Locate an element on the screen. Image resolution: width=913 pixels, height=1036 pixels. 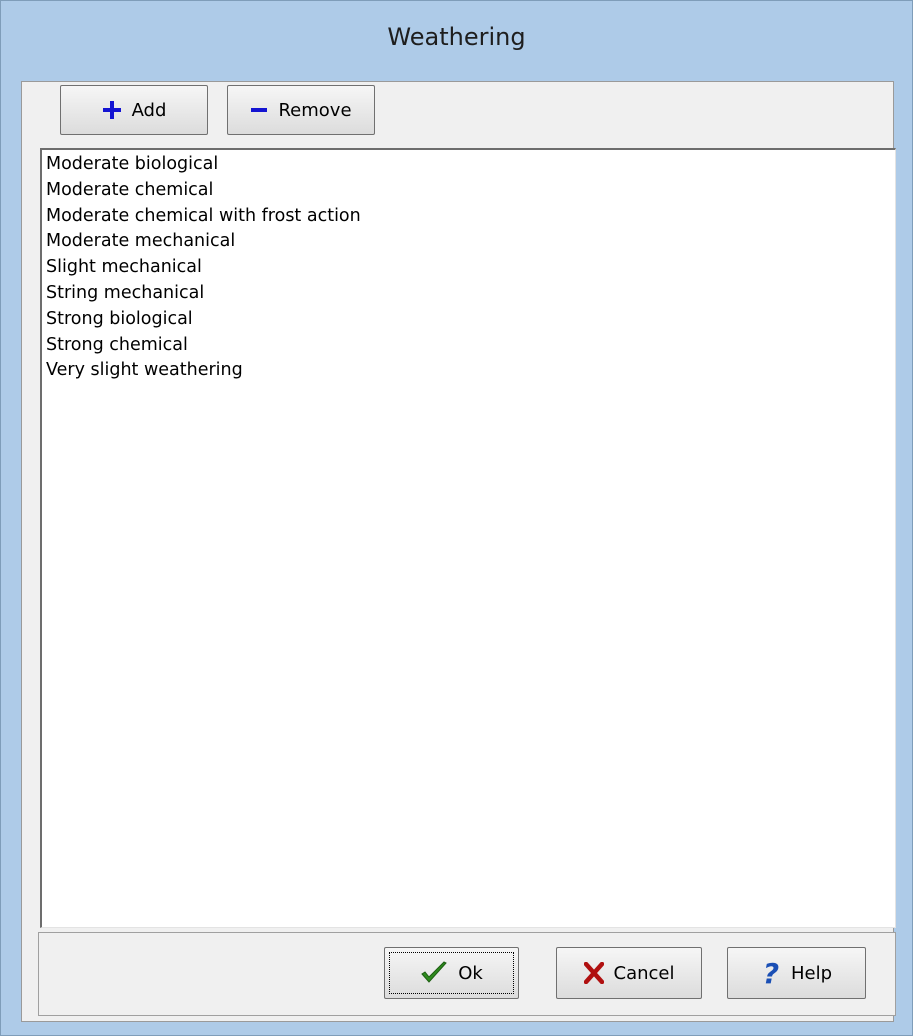
add-button: Add is located at coordinates (134, 110).